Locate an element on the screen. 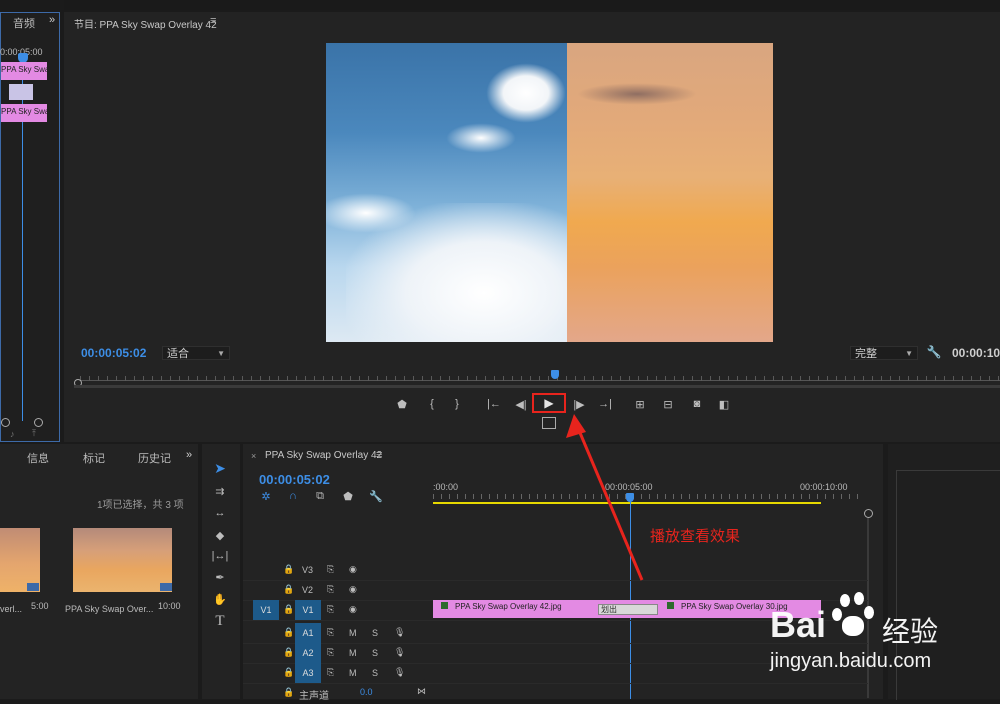 The height and width of the screenshot is (704, 1000). comparison-view-icon: ◧ is located at coordinates (724, 404).